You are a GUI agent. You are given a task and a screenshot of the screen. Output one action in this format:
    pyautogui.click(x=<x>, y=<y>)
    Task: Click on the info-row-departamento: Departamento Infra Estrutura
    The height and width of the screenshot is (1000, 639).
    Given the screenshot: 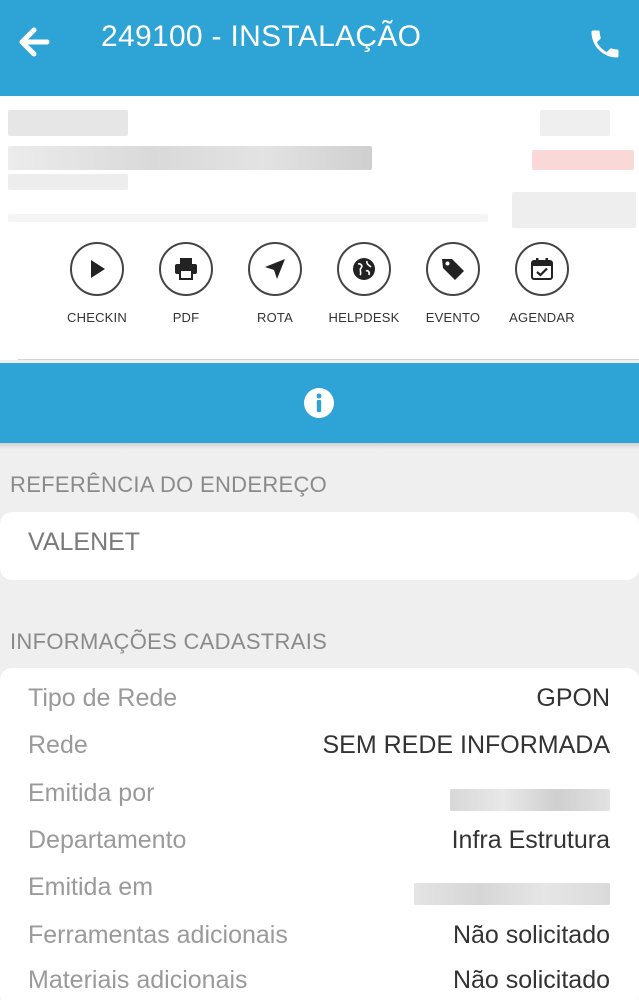 What is the action you would take?
    pyautogui.click(x=319, y=846)
    